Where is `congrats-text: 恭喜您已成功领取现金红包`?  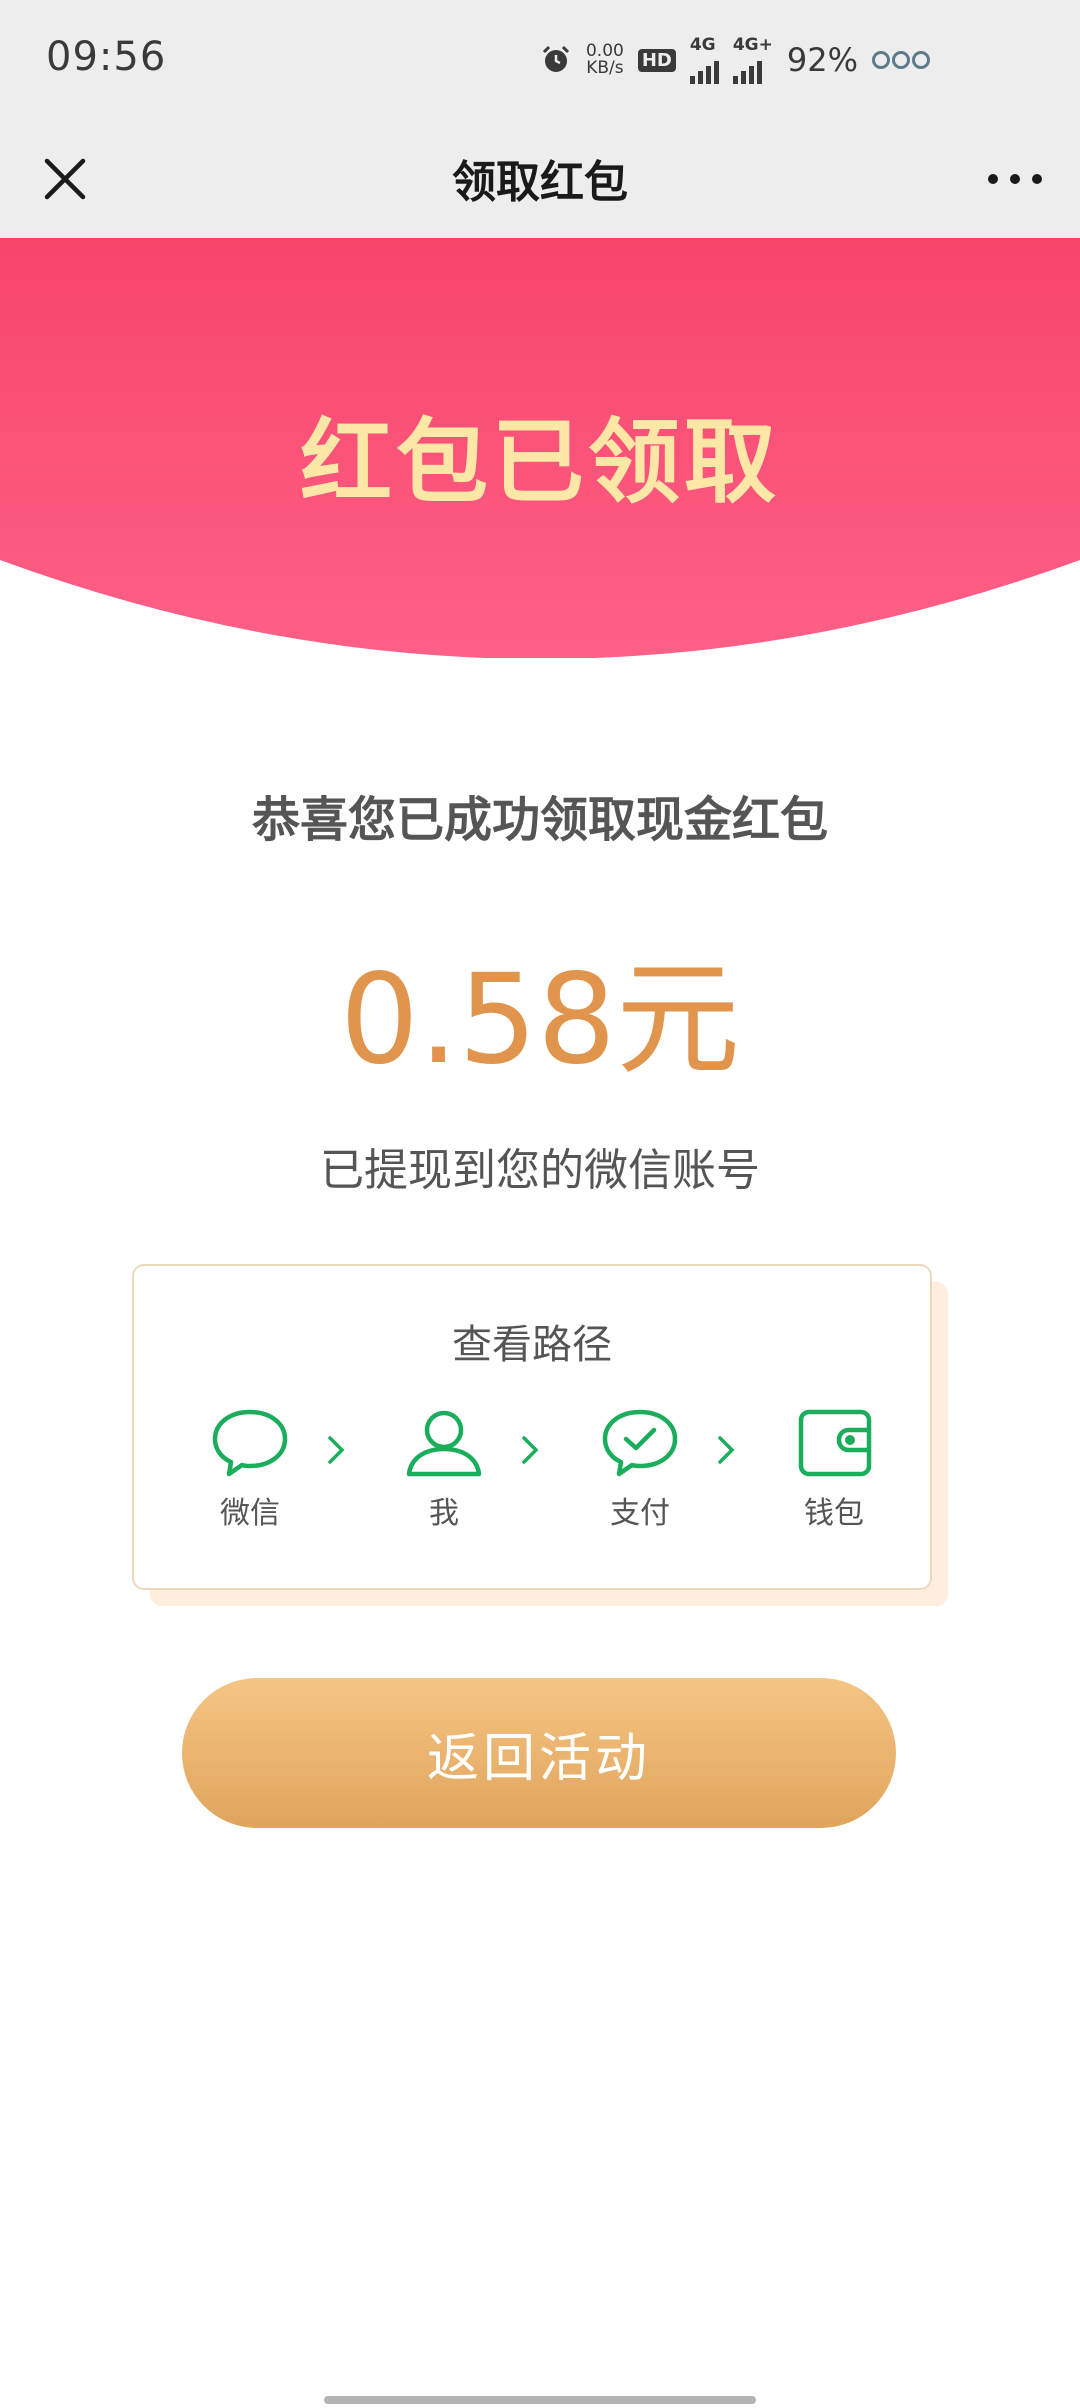 congrats-text: 恭喜您已成功领取现金红包 is located at coordinates (539, 820).